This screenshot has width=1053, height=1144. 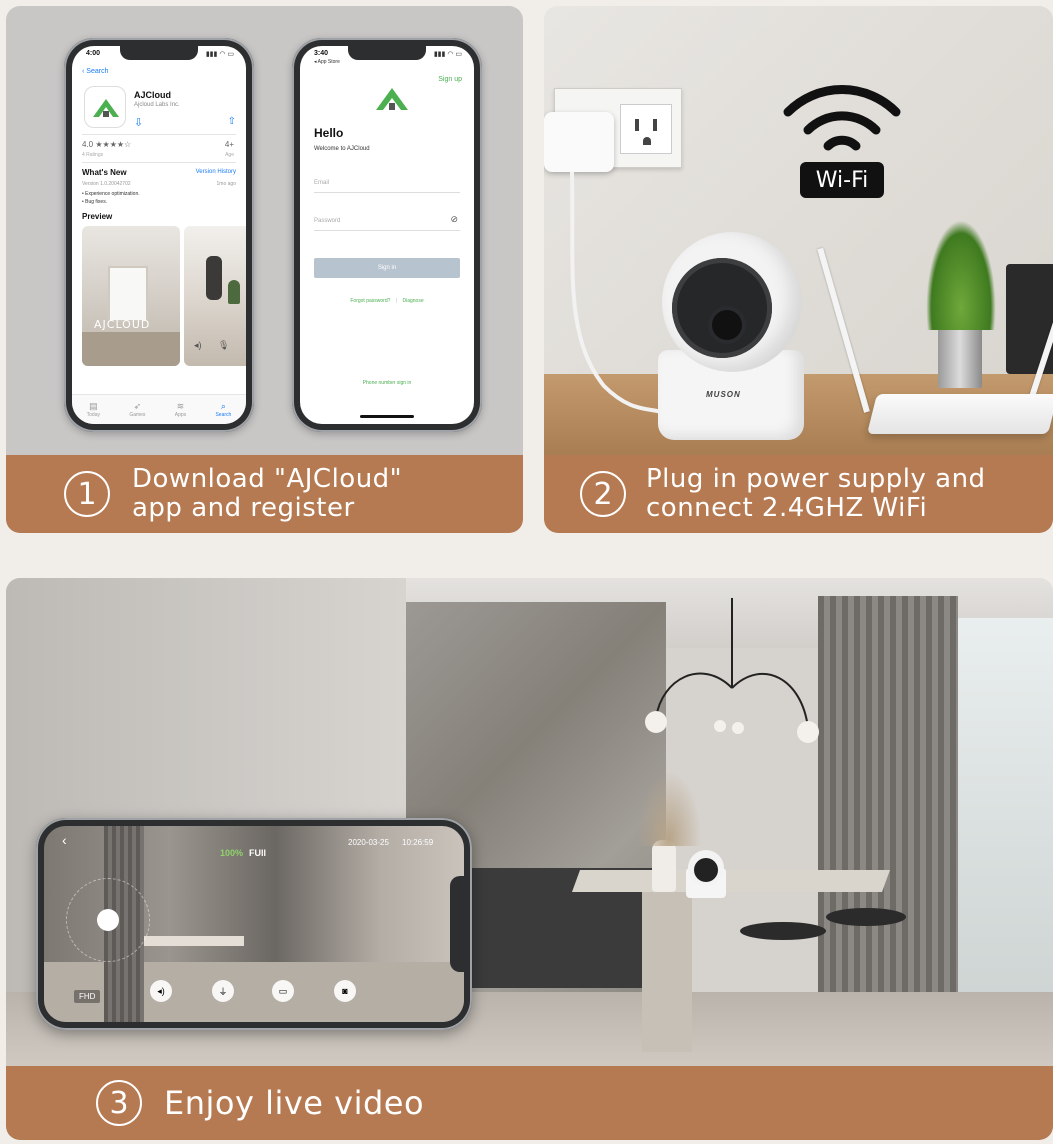 What do you see at coordinates (321, 53) in the screenshot?
I see `status-time: 3:40` at bounding box center [321, 53].